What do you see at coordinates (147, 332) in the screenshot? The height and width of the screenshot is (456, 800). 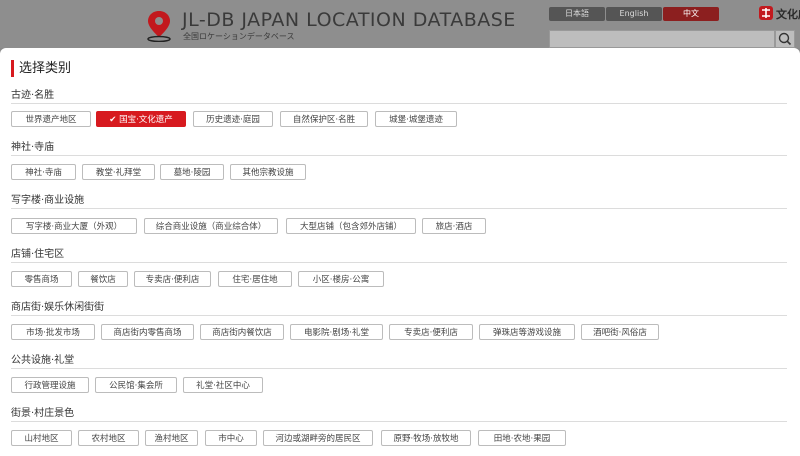 I see `tag-street-retail: 商店街内零售商场` at bounding box center [147, 332].